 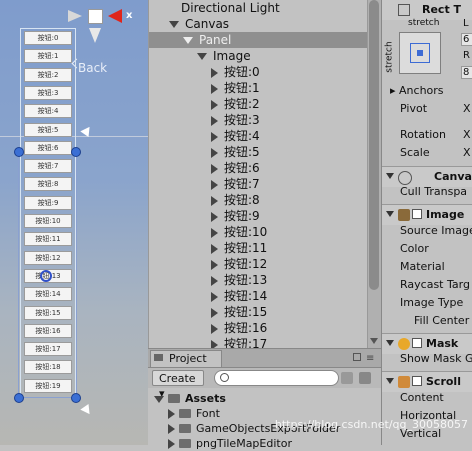 What do you see at coordinates (48, 56) in the screenshot?
I see `scene-button-item: 按钮:1` at bounding box center [48, 56].